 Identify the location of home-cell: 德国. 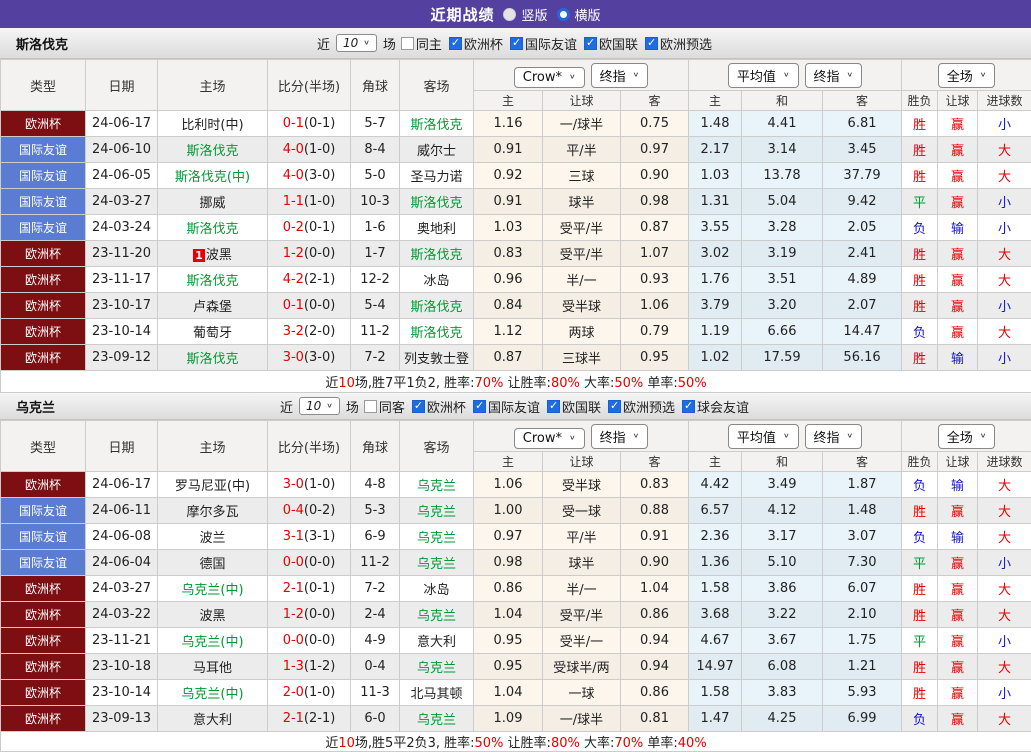
(213, 563).